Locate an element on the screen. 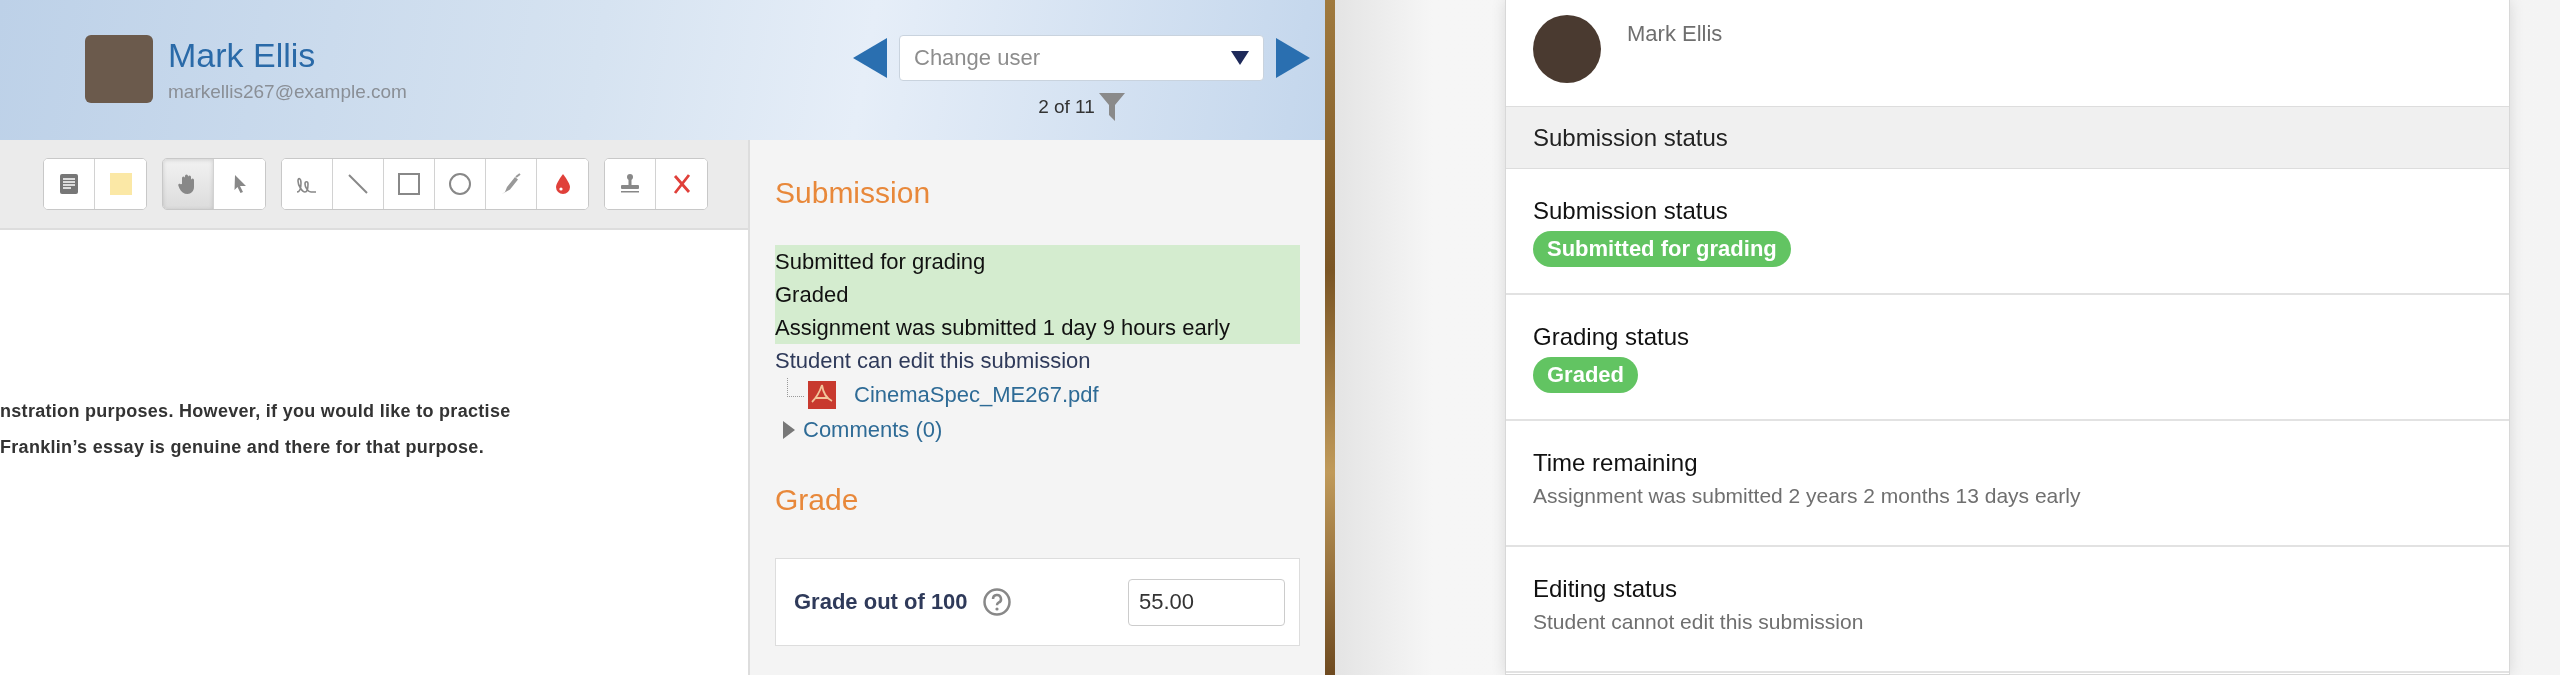 The height and width of the screenshot is (675, 2560). avatar is located at coordinates (119, 69).